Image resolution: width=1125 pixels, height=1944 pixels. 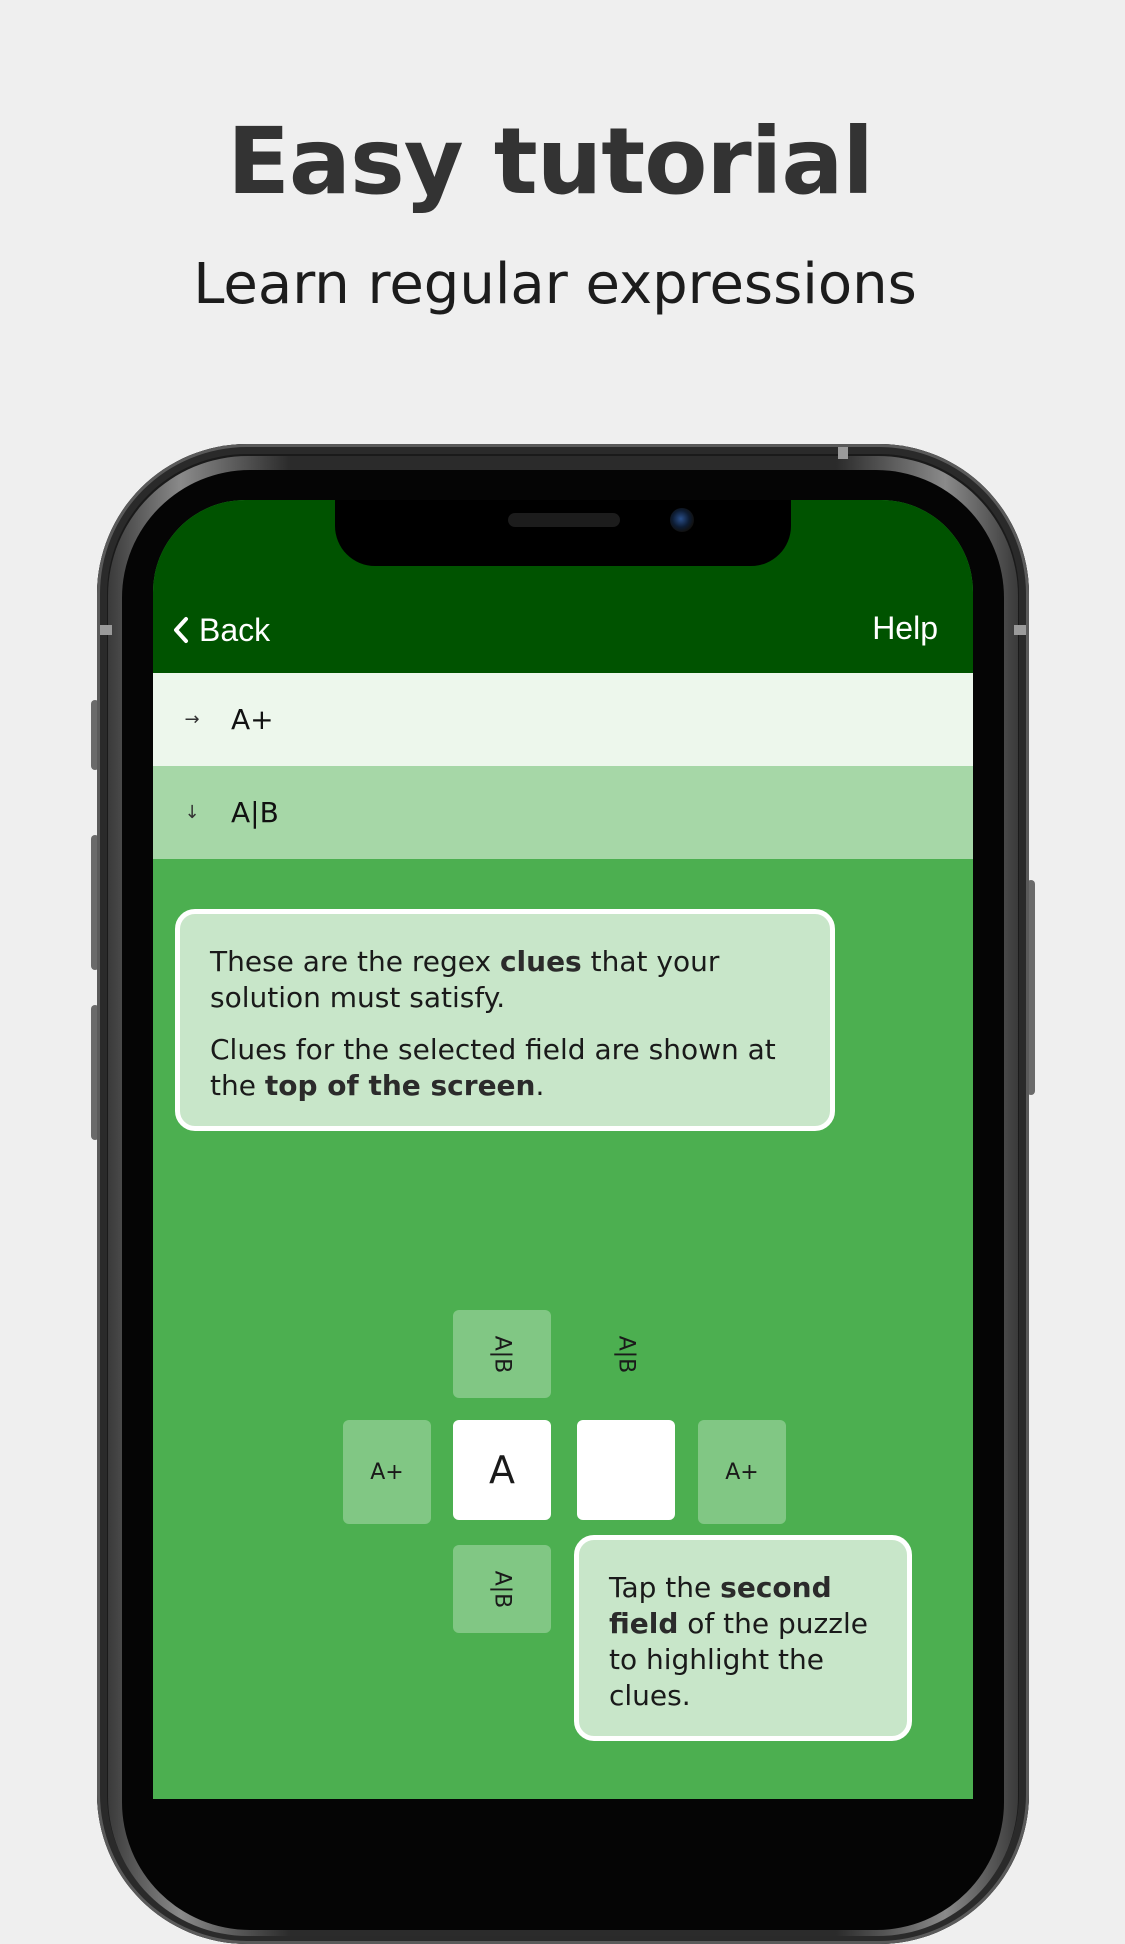 I want to click on arrow-right-icon: →, so click(x=192, y=719).